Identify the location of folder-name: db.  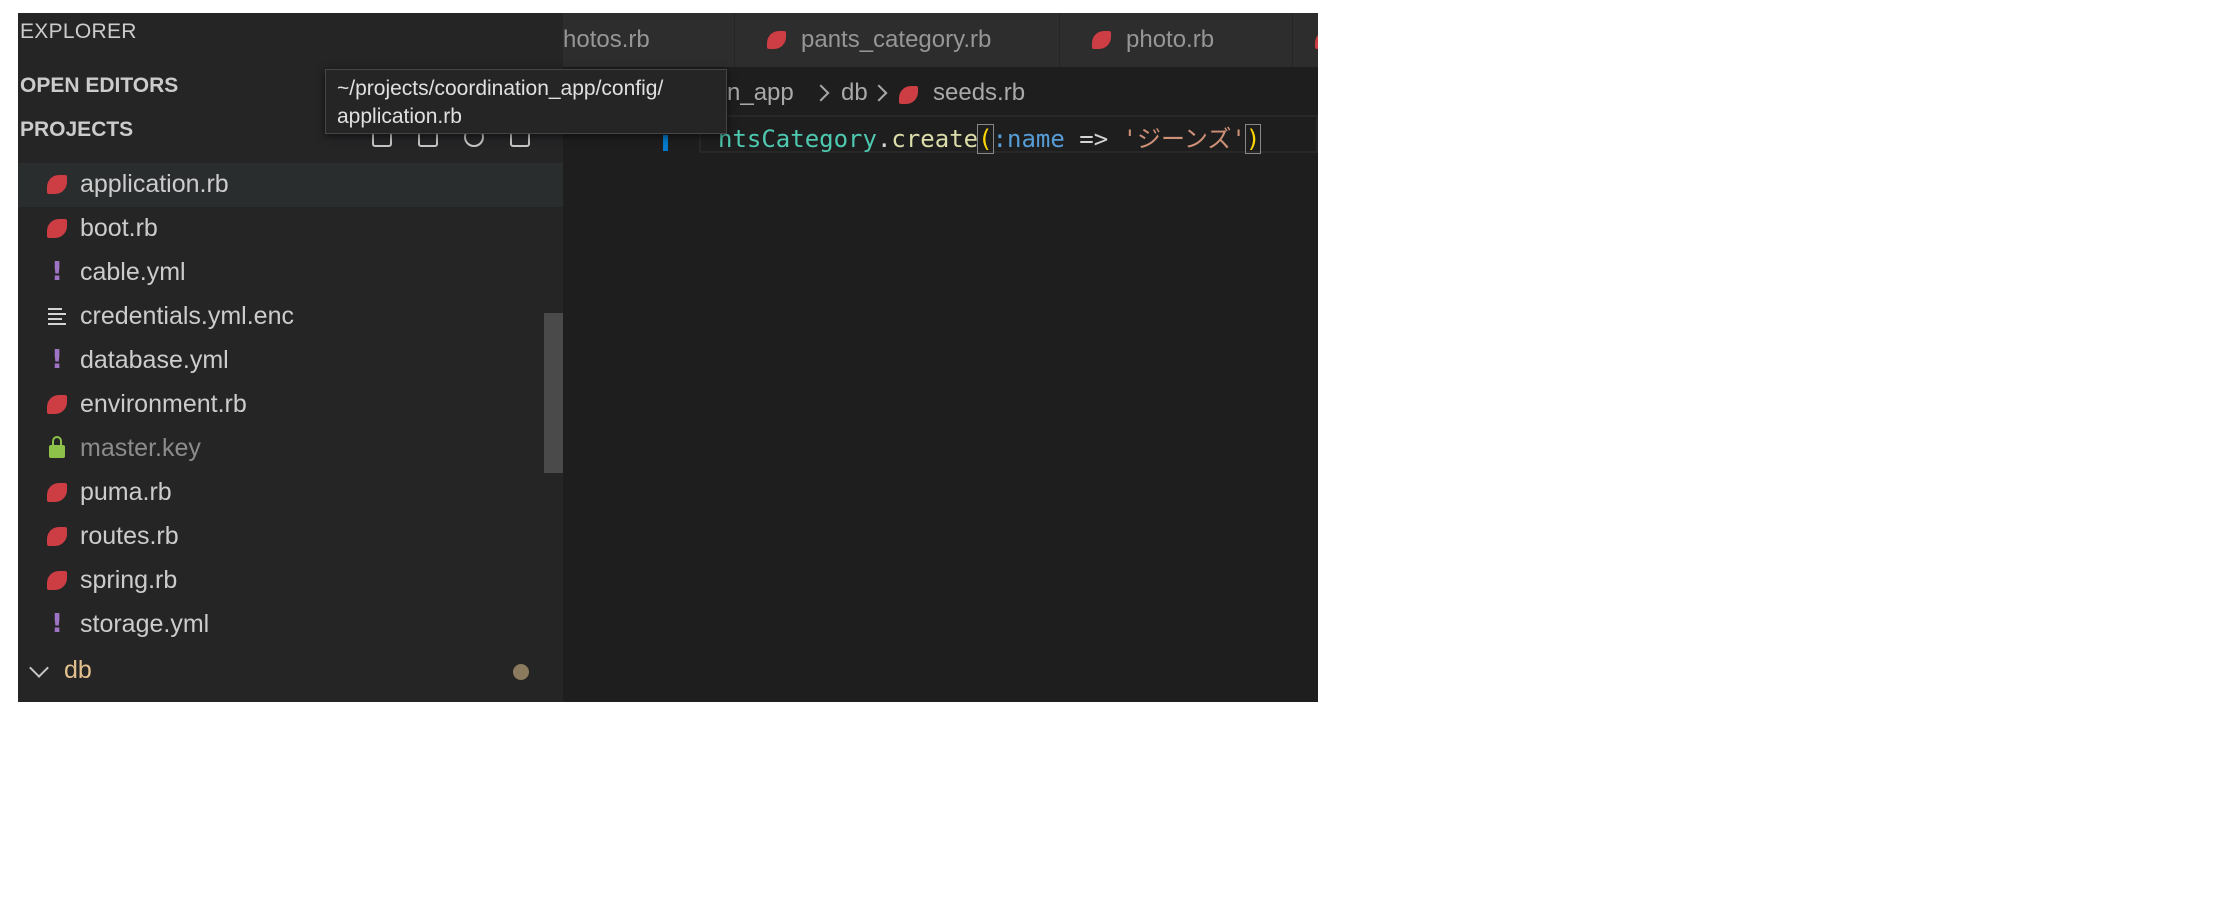
(78, 670).